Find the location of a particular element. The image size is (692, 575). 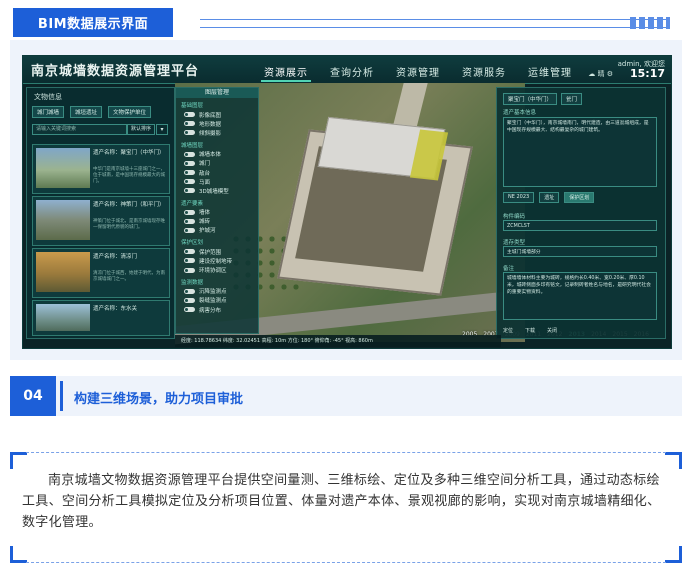

layer-item: 城门 is located at coordinates (217, 163).